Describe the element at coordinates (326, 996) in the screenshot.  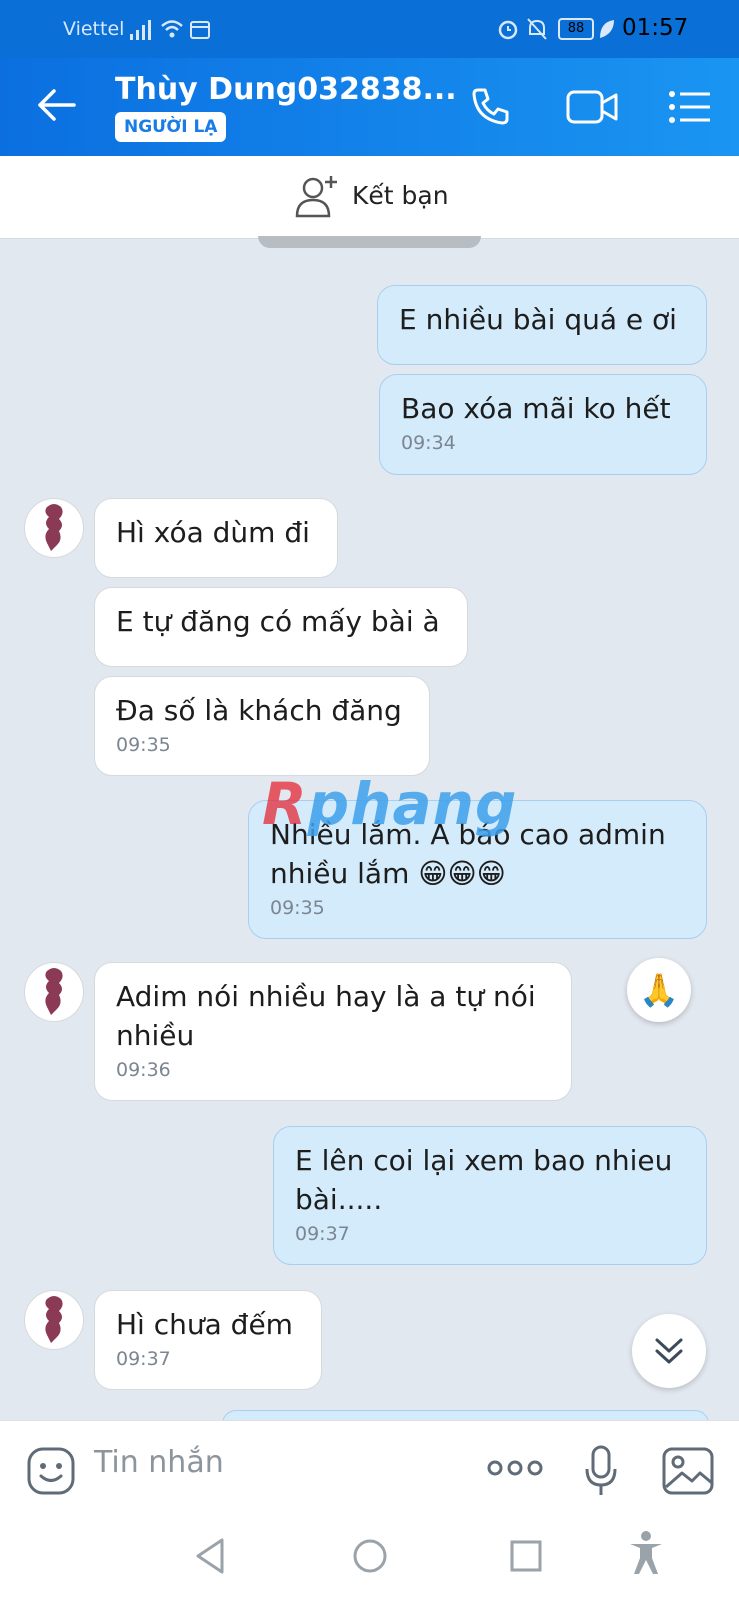
I see `message-text: Adim nói nhiều hay là a tự nói` at that location.